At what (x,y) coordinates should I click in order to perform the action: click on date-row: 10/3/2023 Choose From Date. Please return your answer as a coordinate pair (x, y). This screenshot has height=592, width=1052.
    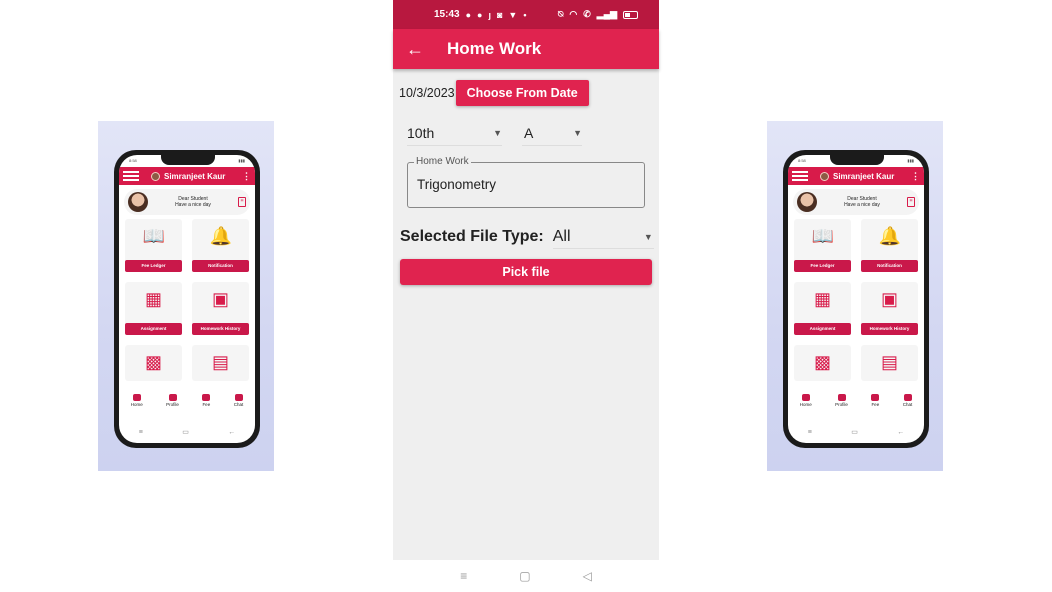
    Looking at the image, I should click on (526, 93).